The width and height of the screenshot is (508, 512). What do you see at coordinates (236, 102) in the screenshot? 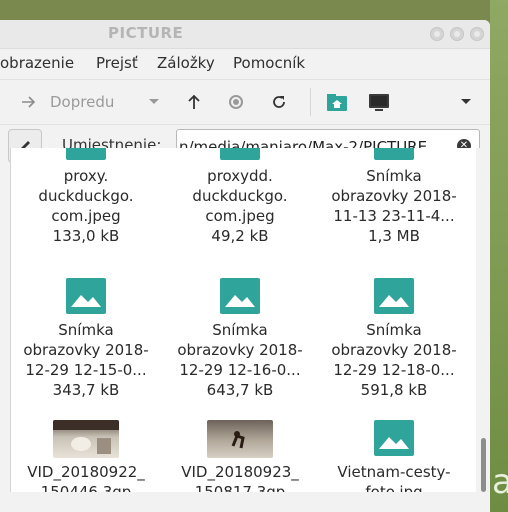
I see `stop-icon` at bounding box center [236, 102].